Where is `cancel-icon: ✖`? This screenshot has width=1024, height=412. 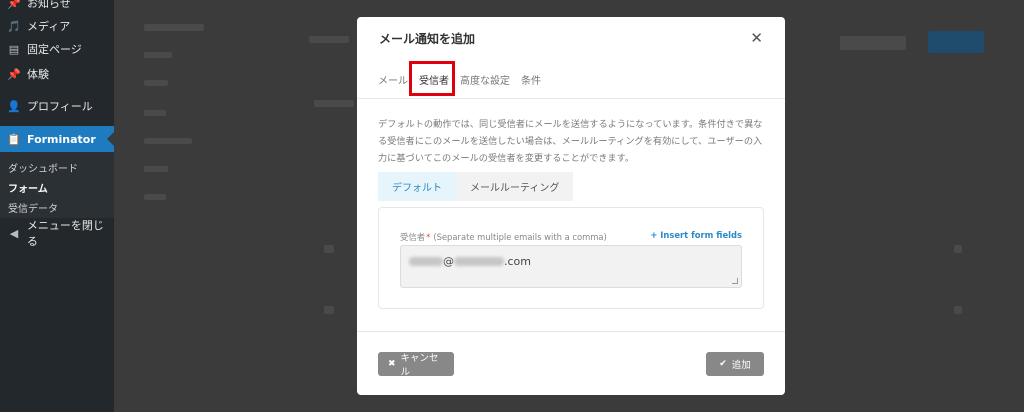
cancel-icon: ✖ is located at coordinates (392, 364).